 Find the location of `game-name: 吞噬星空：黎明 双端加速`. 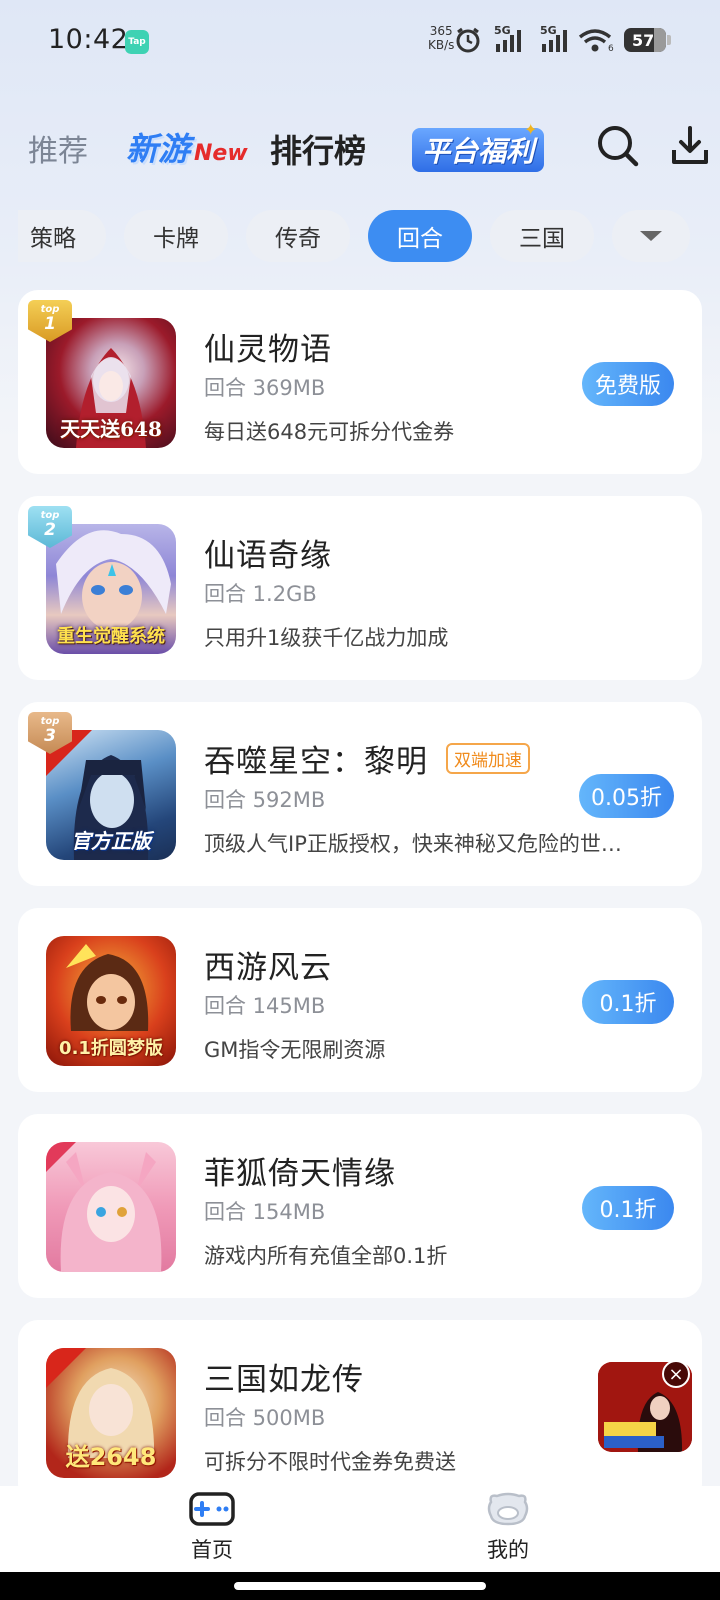

game-name: 吞噬星空：黎明 双端加速 is located at coordinates (367, 758).